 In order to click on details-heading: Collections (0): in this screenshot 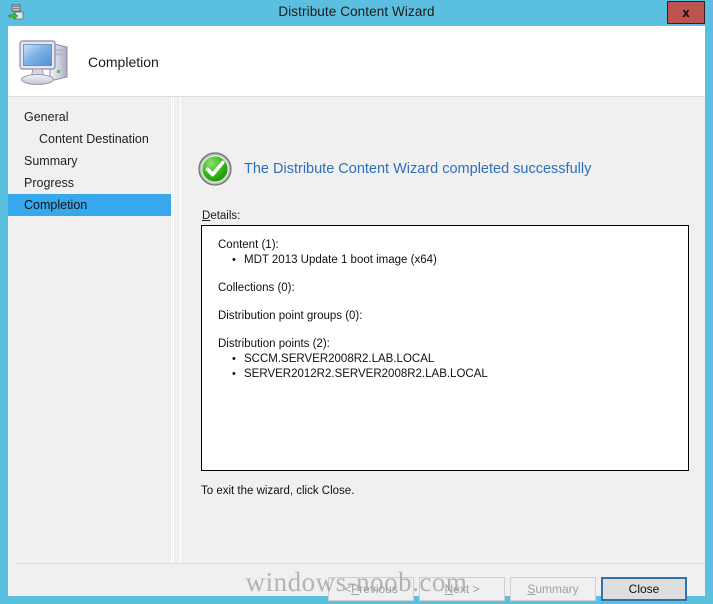, I will do `click(256, 288)`.